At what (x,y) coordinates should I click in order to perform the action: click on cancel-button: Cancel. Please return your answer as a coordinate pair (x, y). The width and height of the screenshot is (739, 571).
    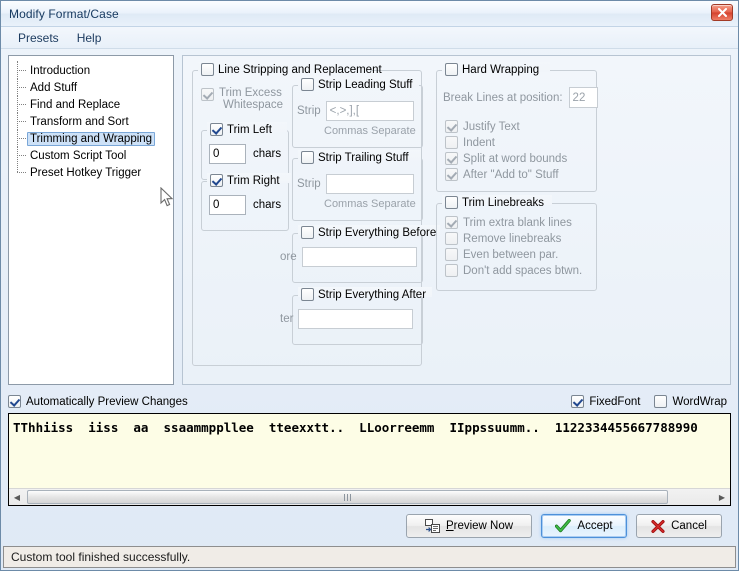
    Looking at the image, I should click on (679, 526).